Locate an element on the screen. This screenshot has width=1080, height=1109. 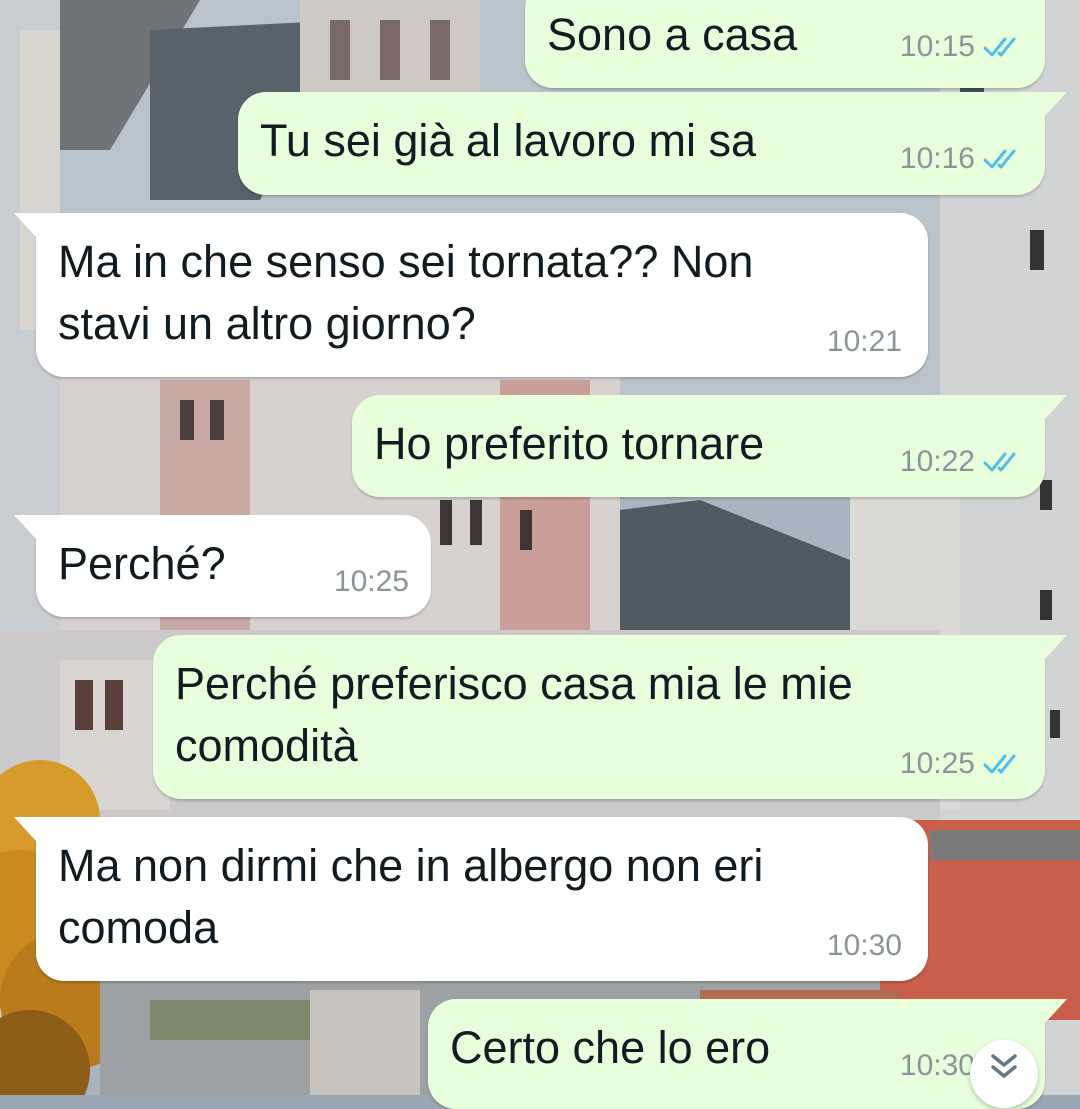
message-time: 10:16 is located at coordinates (937, 158).